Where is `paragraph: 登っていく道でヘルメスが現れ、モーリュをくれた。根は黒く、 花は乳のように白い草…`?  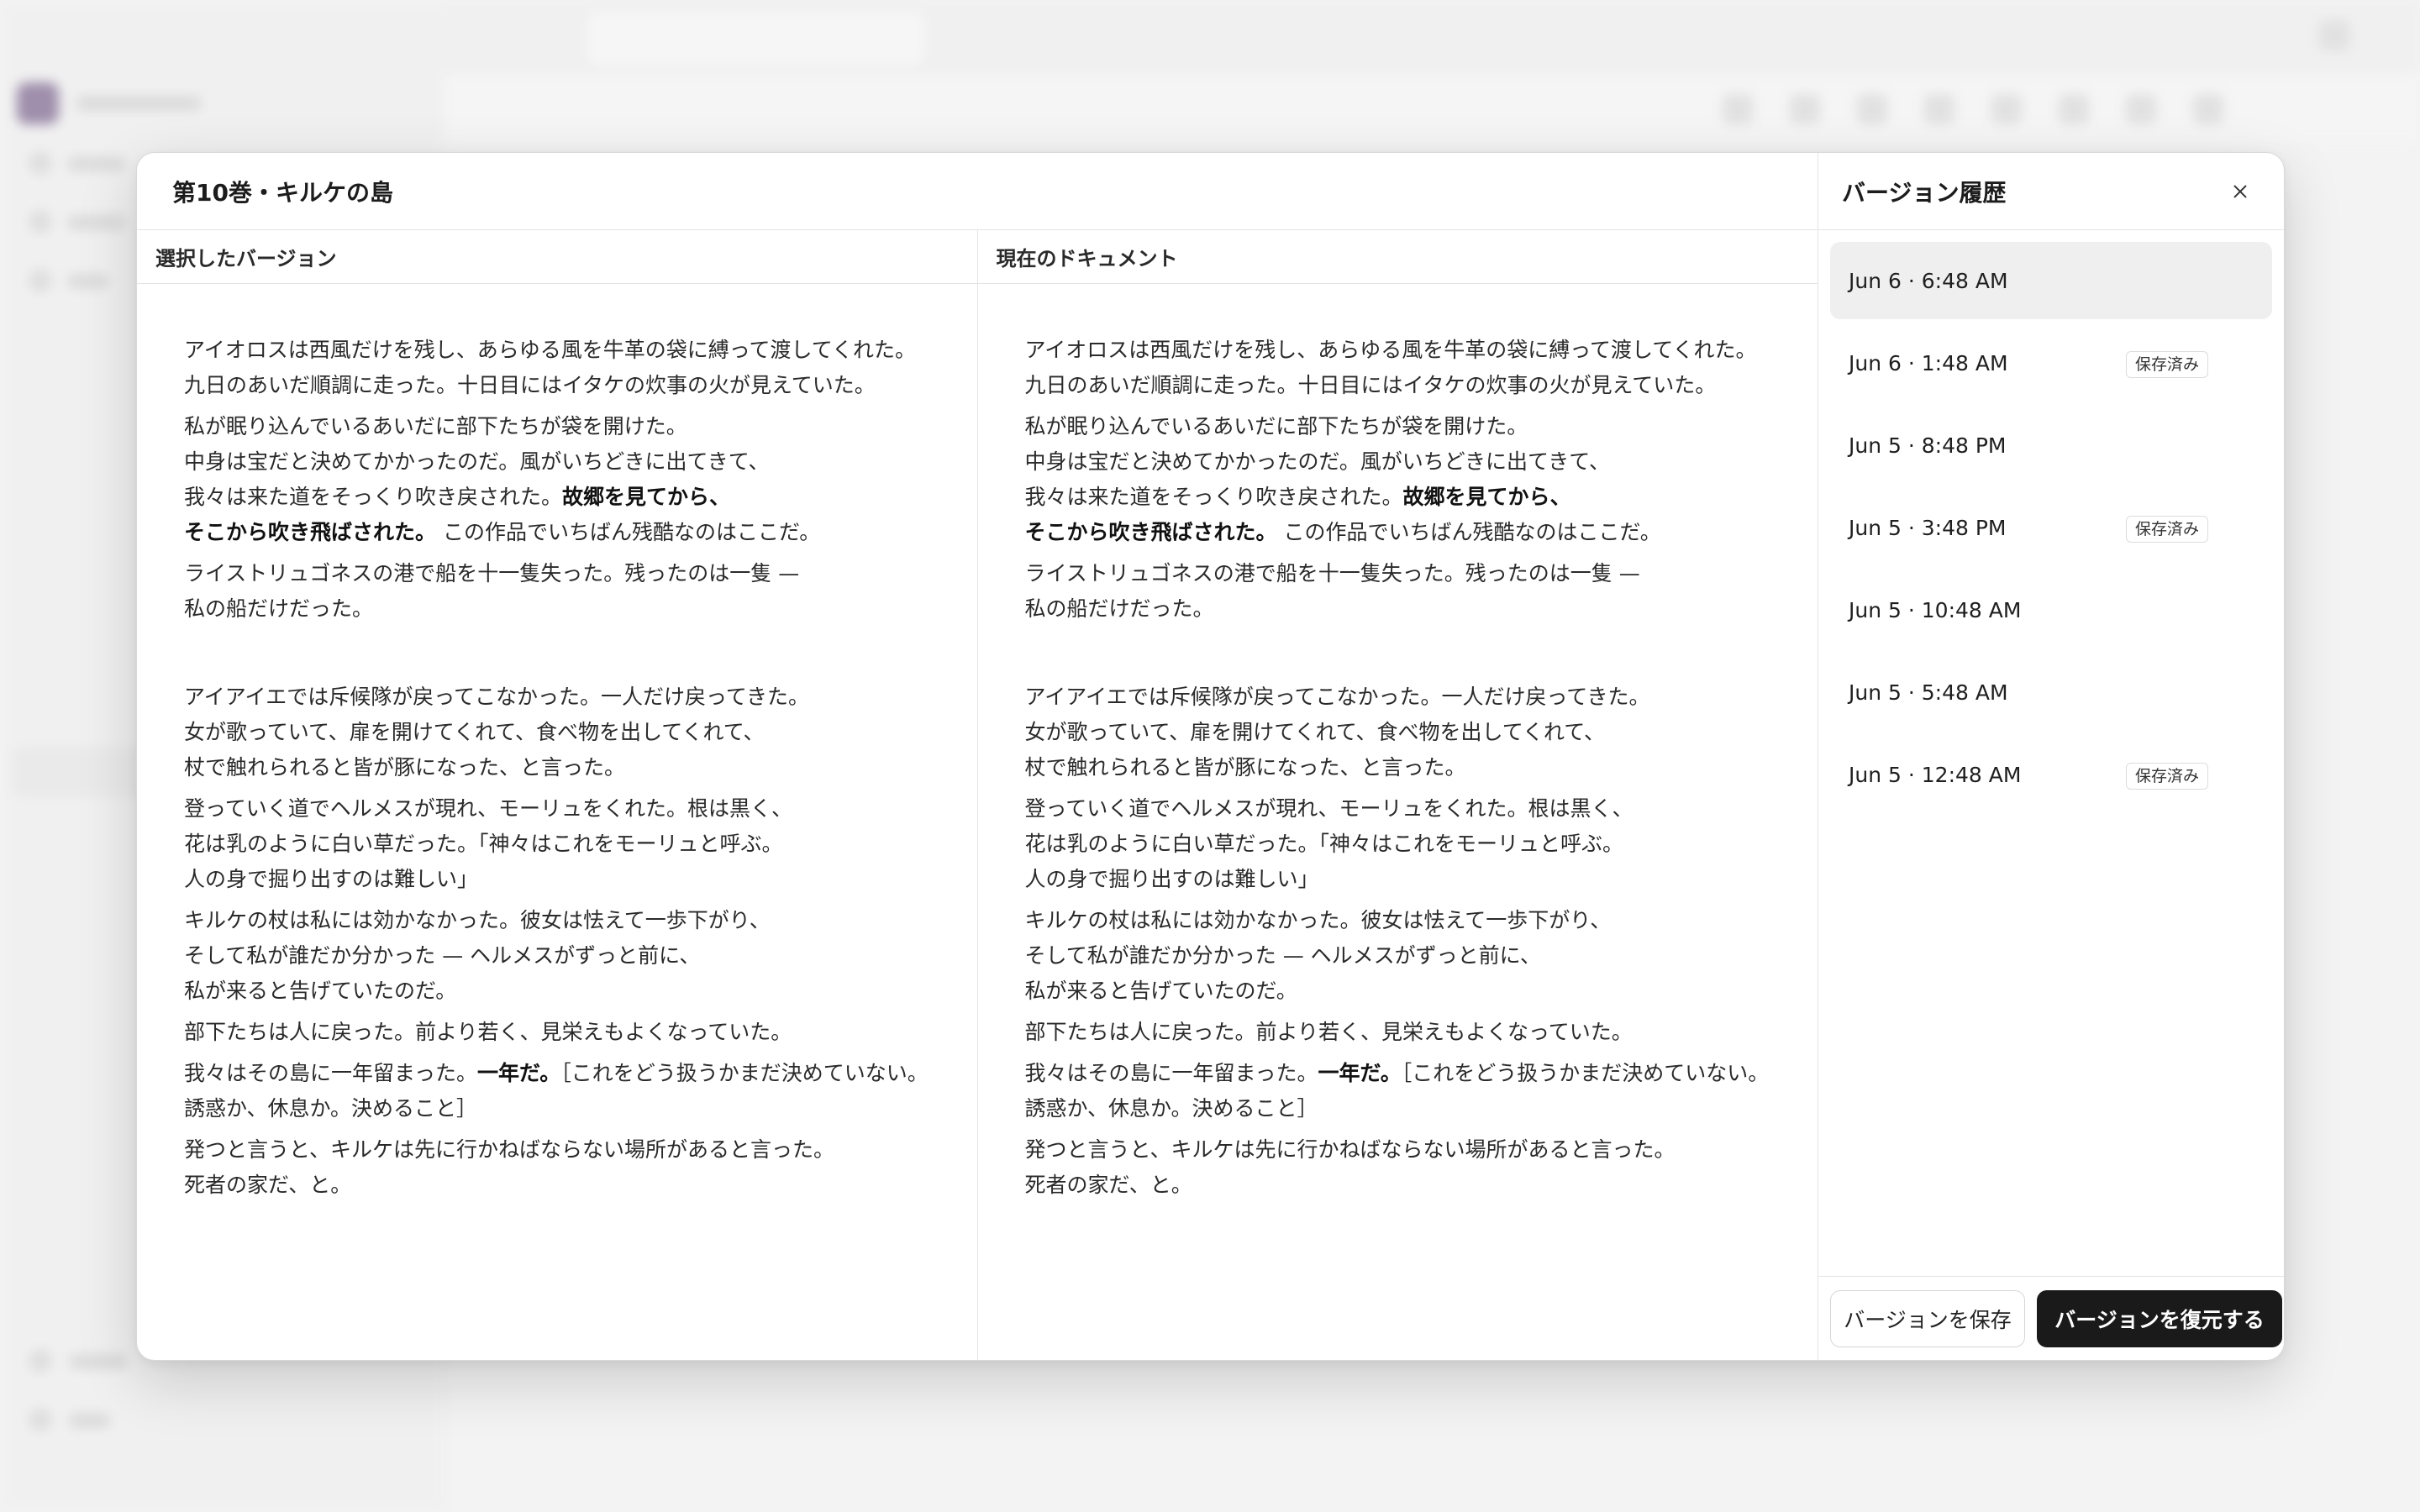
paragraph: 登っていく道でヘルメスが現れ、モーリュをくれた。根は黒く、 花は乳のように白い草… is located at coordinates (1421, 844).